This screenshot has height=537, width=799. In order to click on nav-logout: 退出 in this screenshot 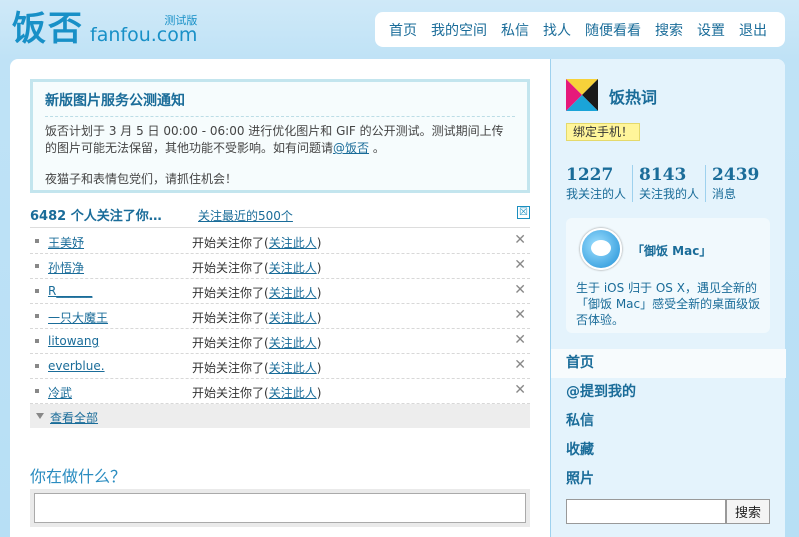, I will do `click(753, 30)`.